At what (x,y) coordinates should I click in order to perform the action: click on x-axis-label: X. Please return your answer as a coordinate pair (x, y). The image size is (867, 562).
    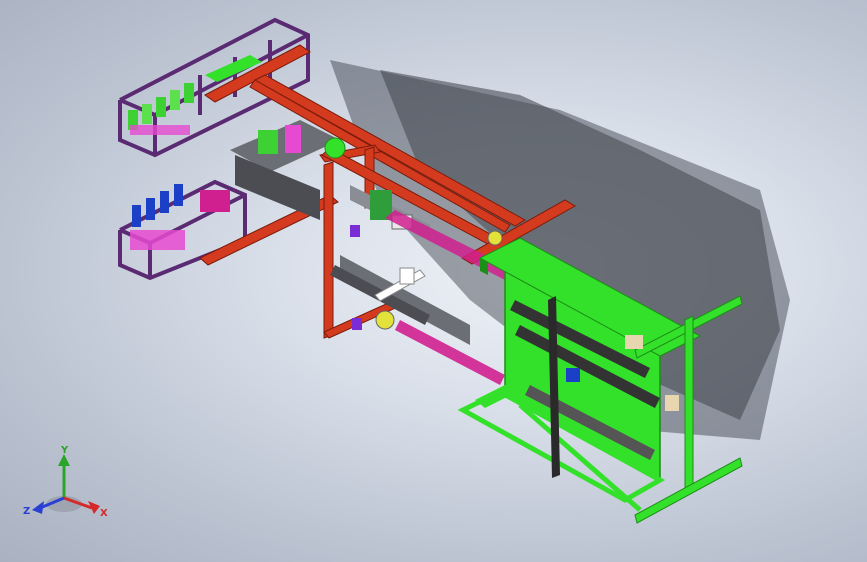
    Looking at the image, I should click on (104, 513).